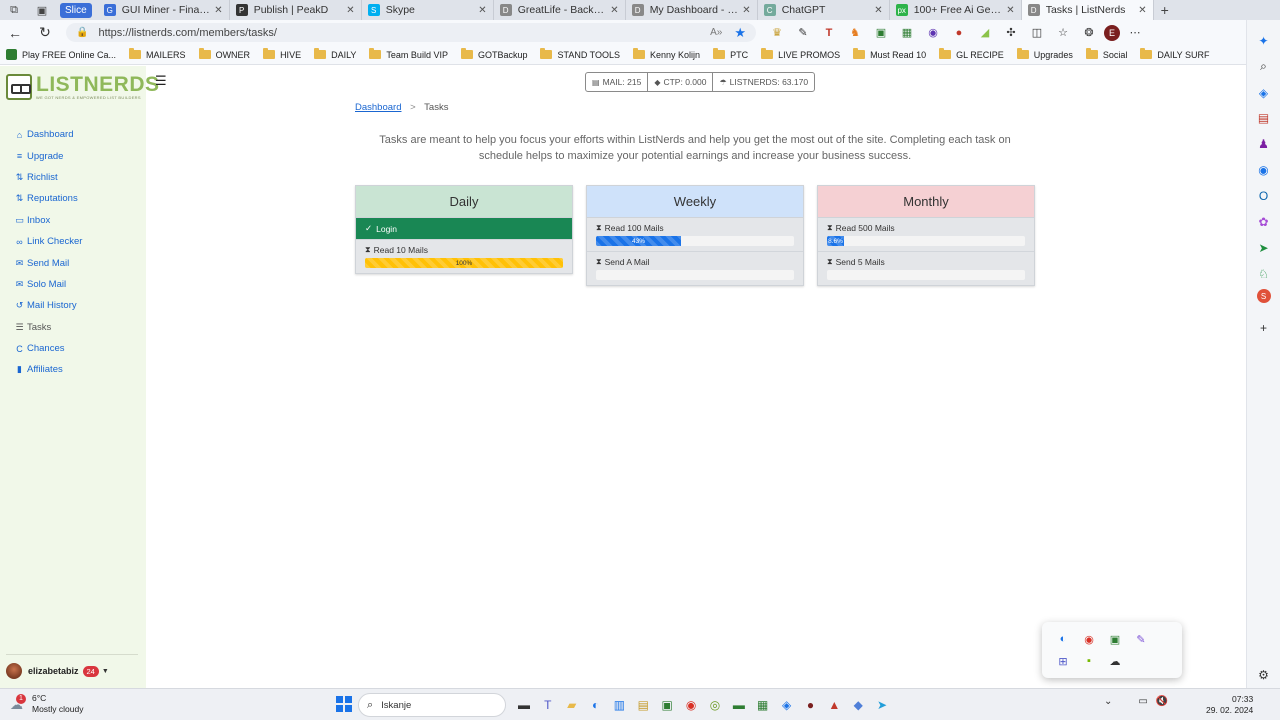 The width and height of the screenshot is (1280, 720). Describe the element at coordinates (971, 54) in the screenshot. I see `bookmark-item: GL RECIPE` at that location.